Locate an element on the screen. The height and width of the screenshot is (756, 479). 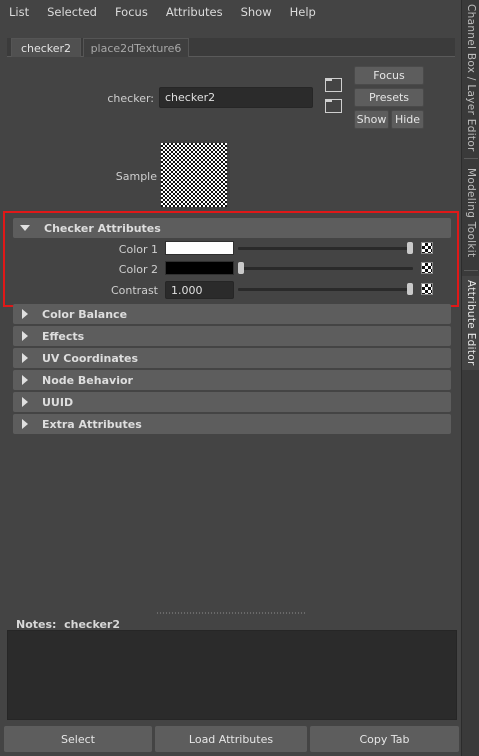
menu-focus: Focus is located at coordinates (131, 12).